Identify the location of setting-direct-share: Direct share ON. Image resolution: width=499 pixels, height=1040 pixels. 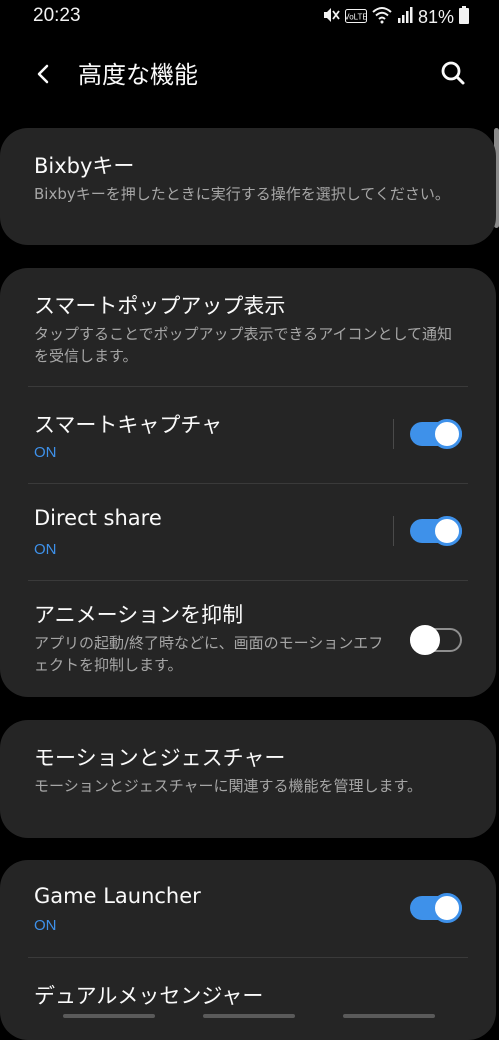
(248, 532).